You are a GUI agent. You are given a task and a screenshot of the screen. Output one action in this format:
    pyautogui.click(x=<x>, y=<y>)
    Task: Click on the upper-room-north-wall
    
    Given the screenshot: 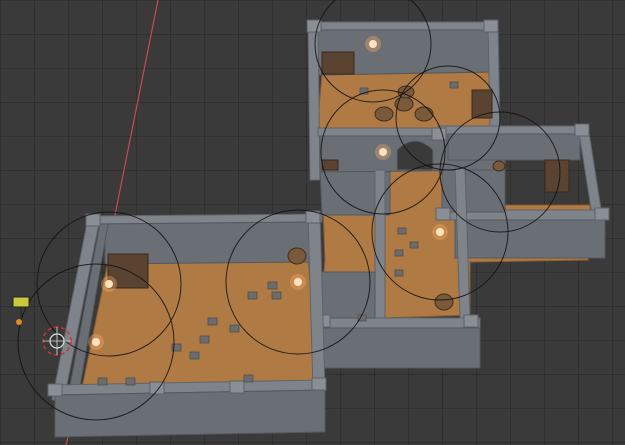 What is the action you would take?
    pyautogui.click(x=404, y=26)
    